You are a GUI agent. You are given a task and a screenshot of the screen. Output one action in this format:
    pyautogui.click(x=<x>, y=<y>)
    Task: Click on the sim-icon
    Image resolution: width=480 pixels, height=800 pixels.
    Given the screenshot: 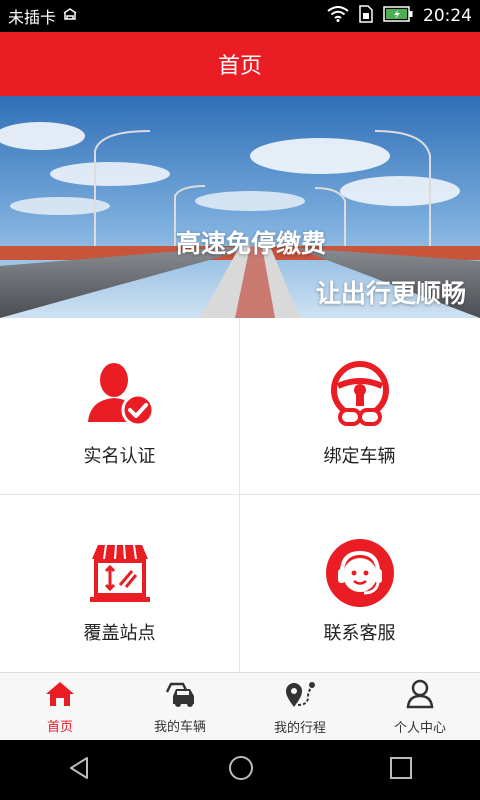 What is the action you would take?
    pyautogui.click(x=366, y=16)
    